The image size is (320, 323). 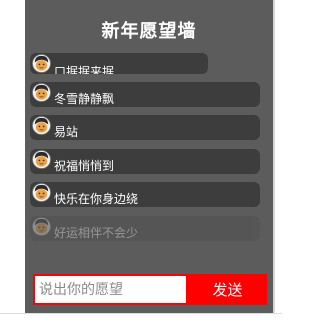 I want to click on wish-text: 冬雪静静飘, so click(x=84, y=99).